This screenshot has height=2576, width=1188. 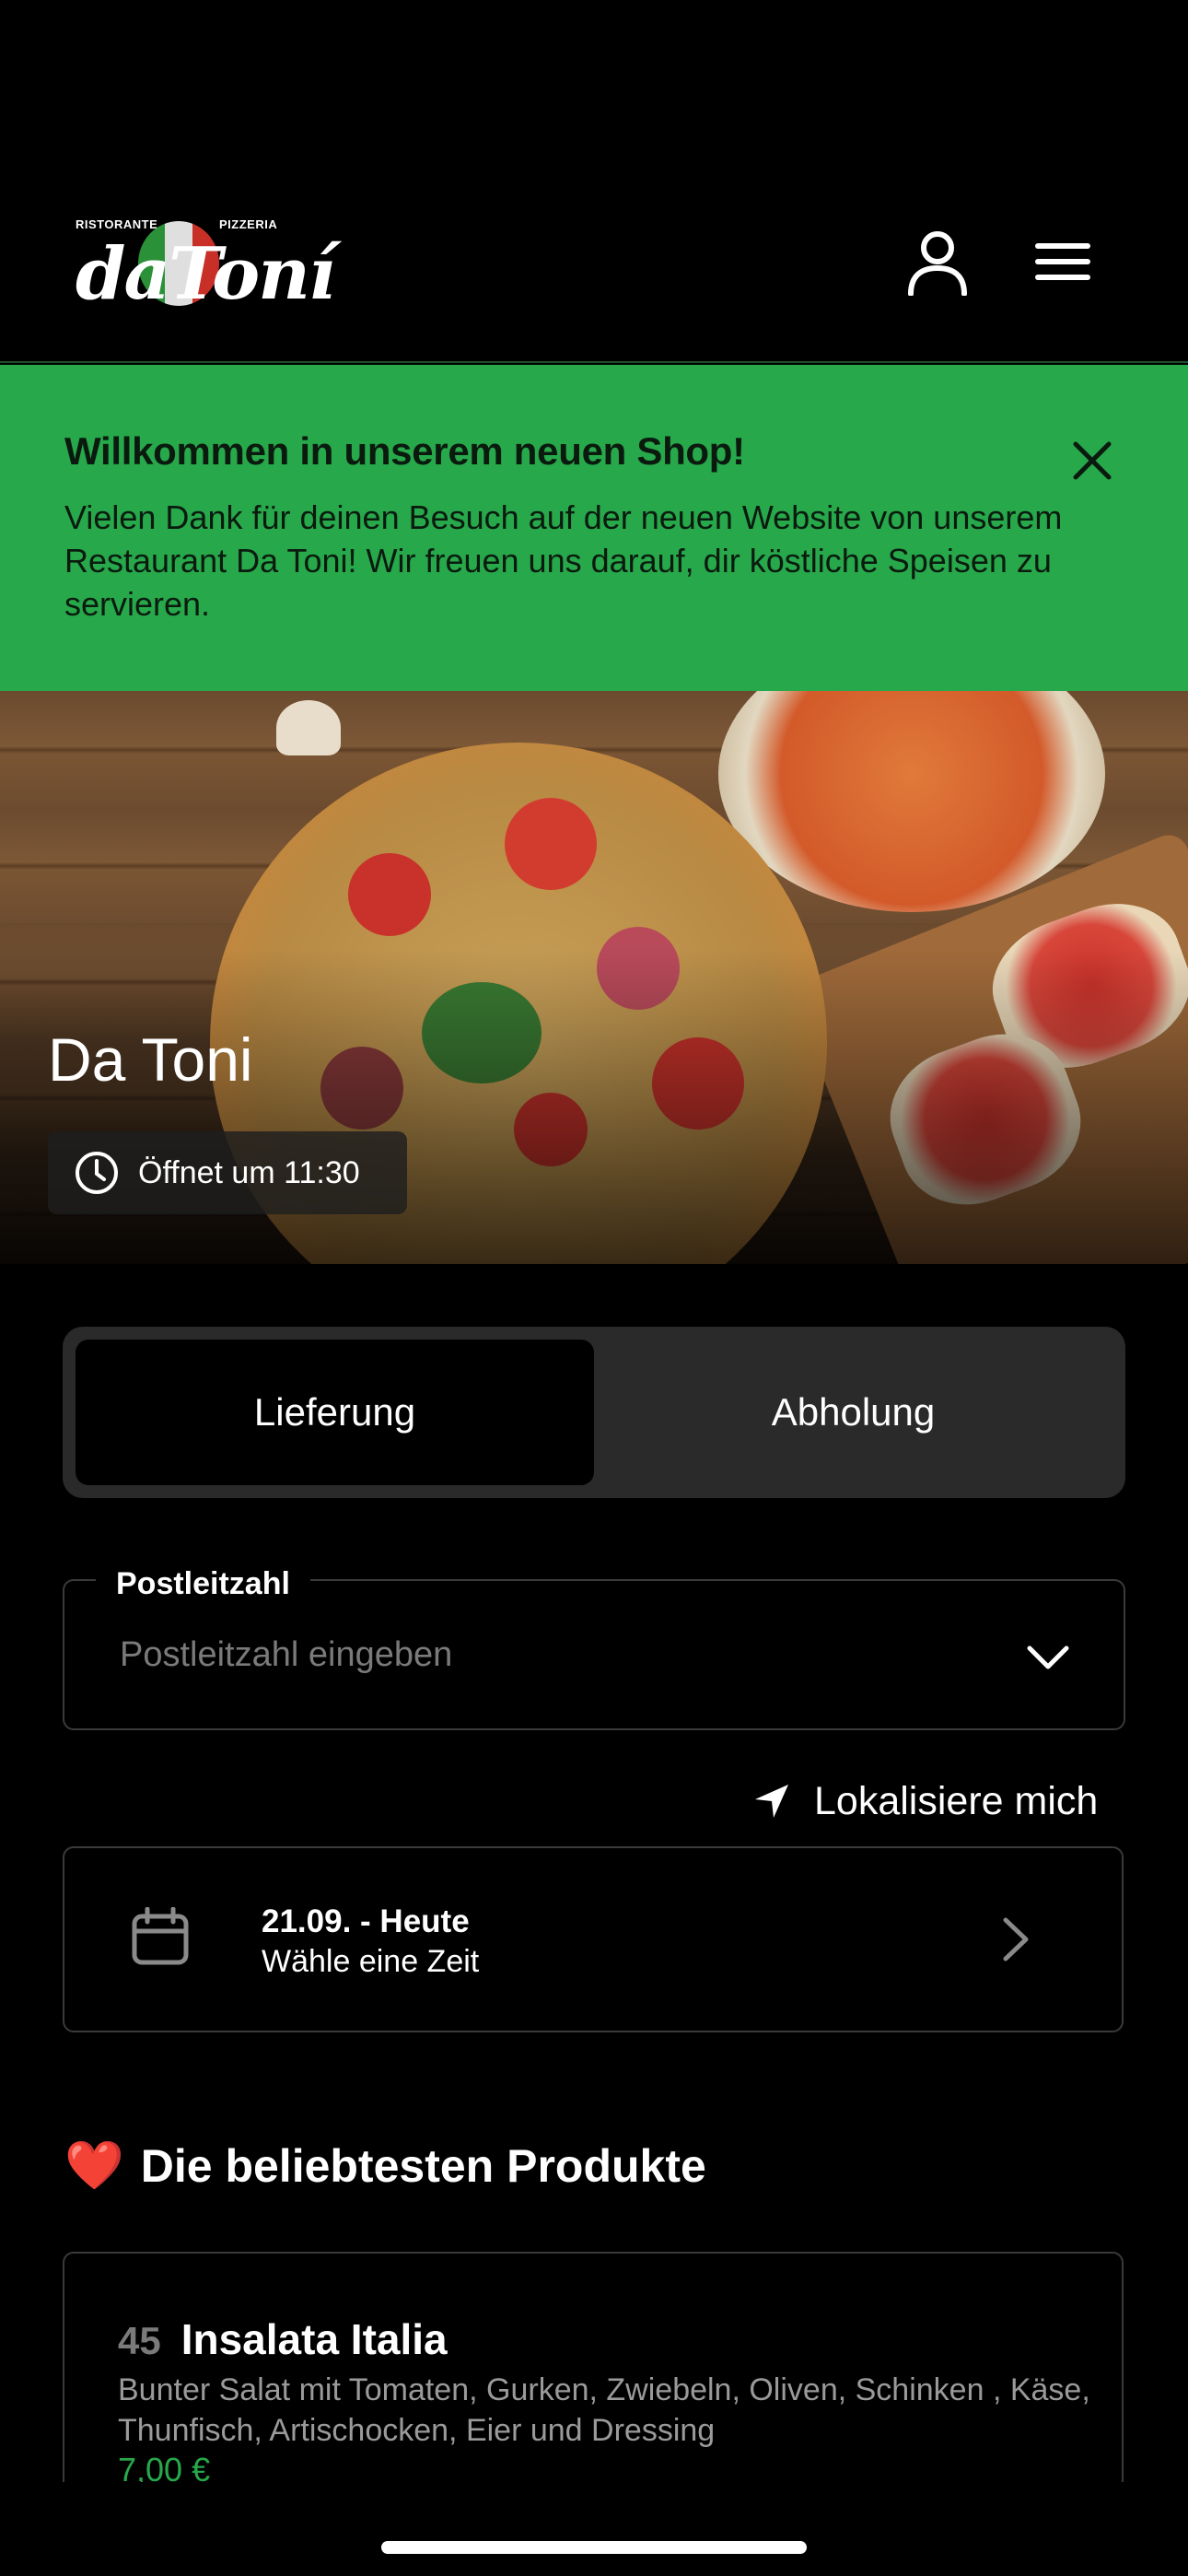 I want to click on close-icon, so click(x=1092, y=460).